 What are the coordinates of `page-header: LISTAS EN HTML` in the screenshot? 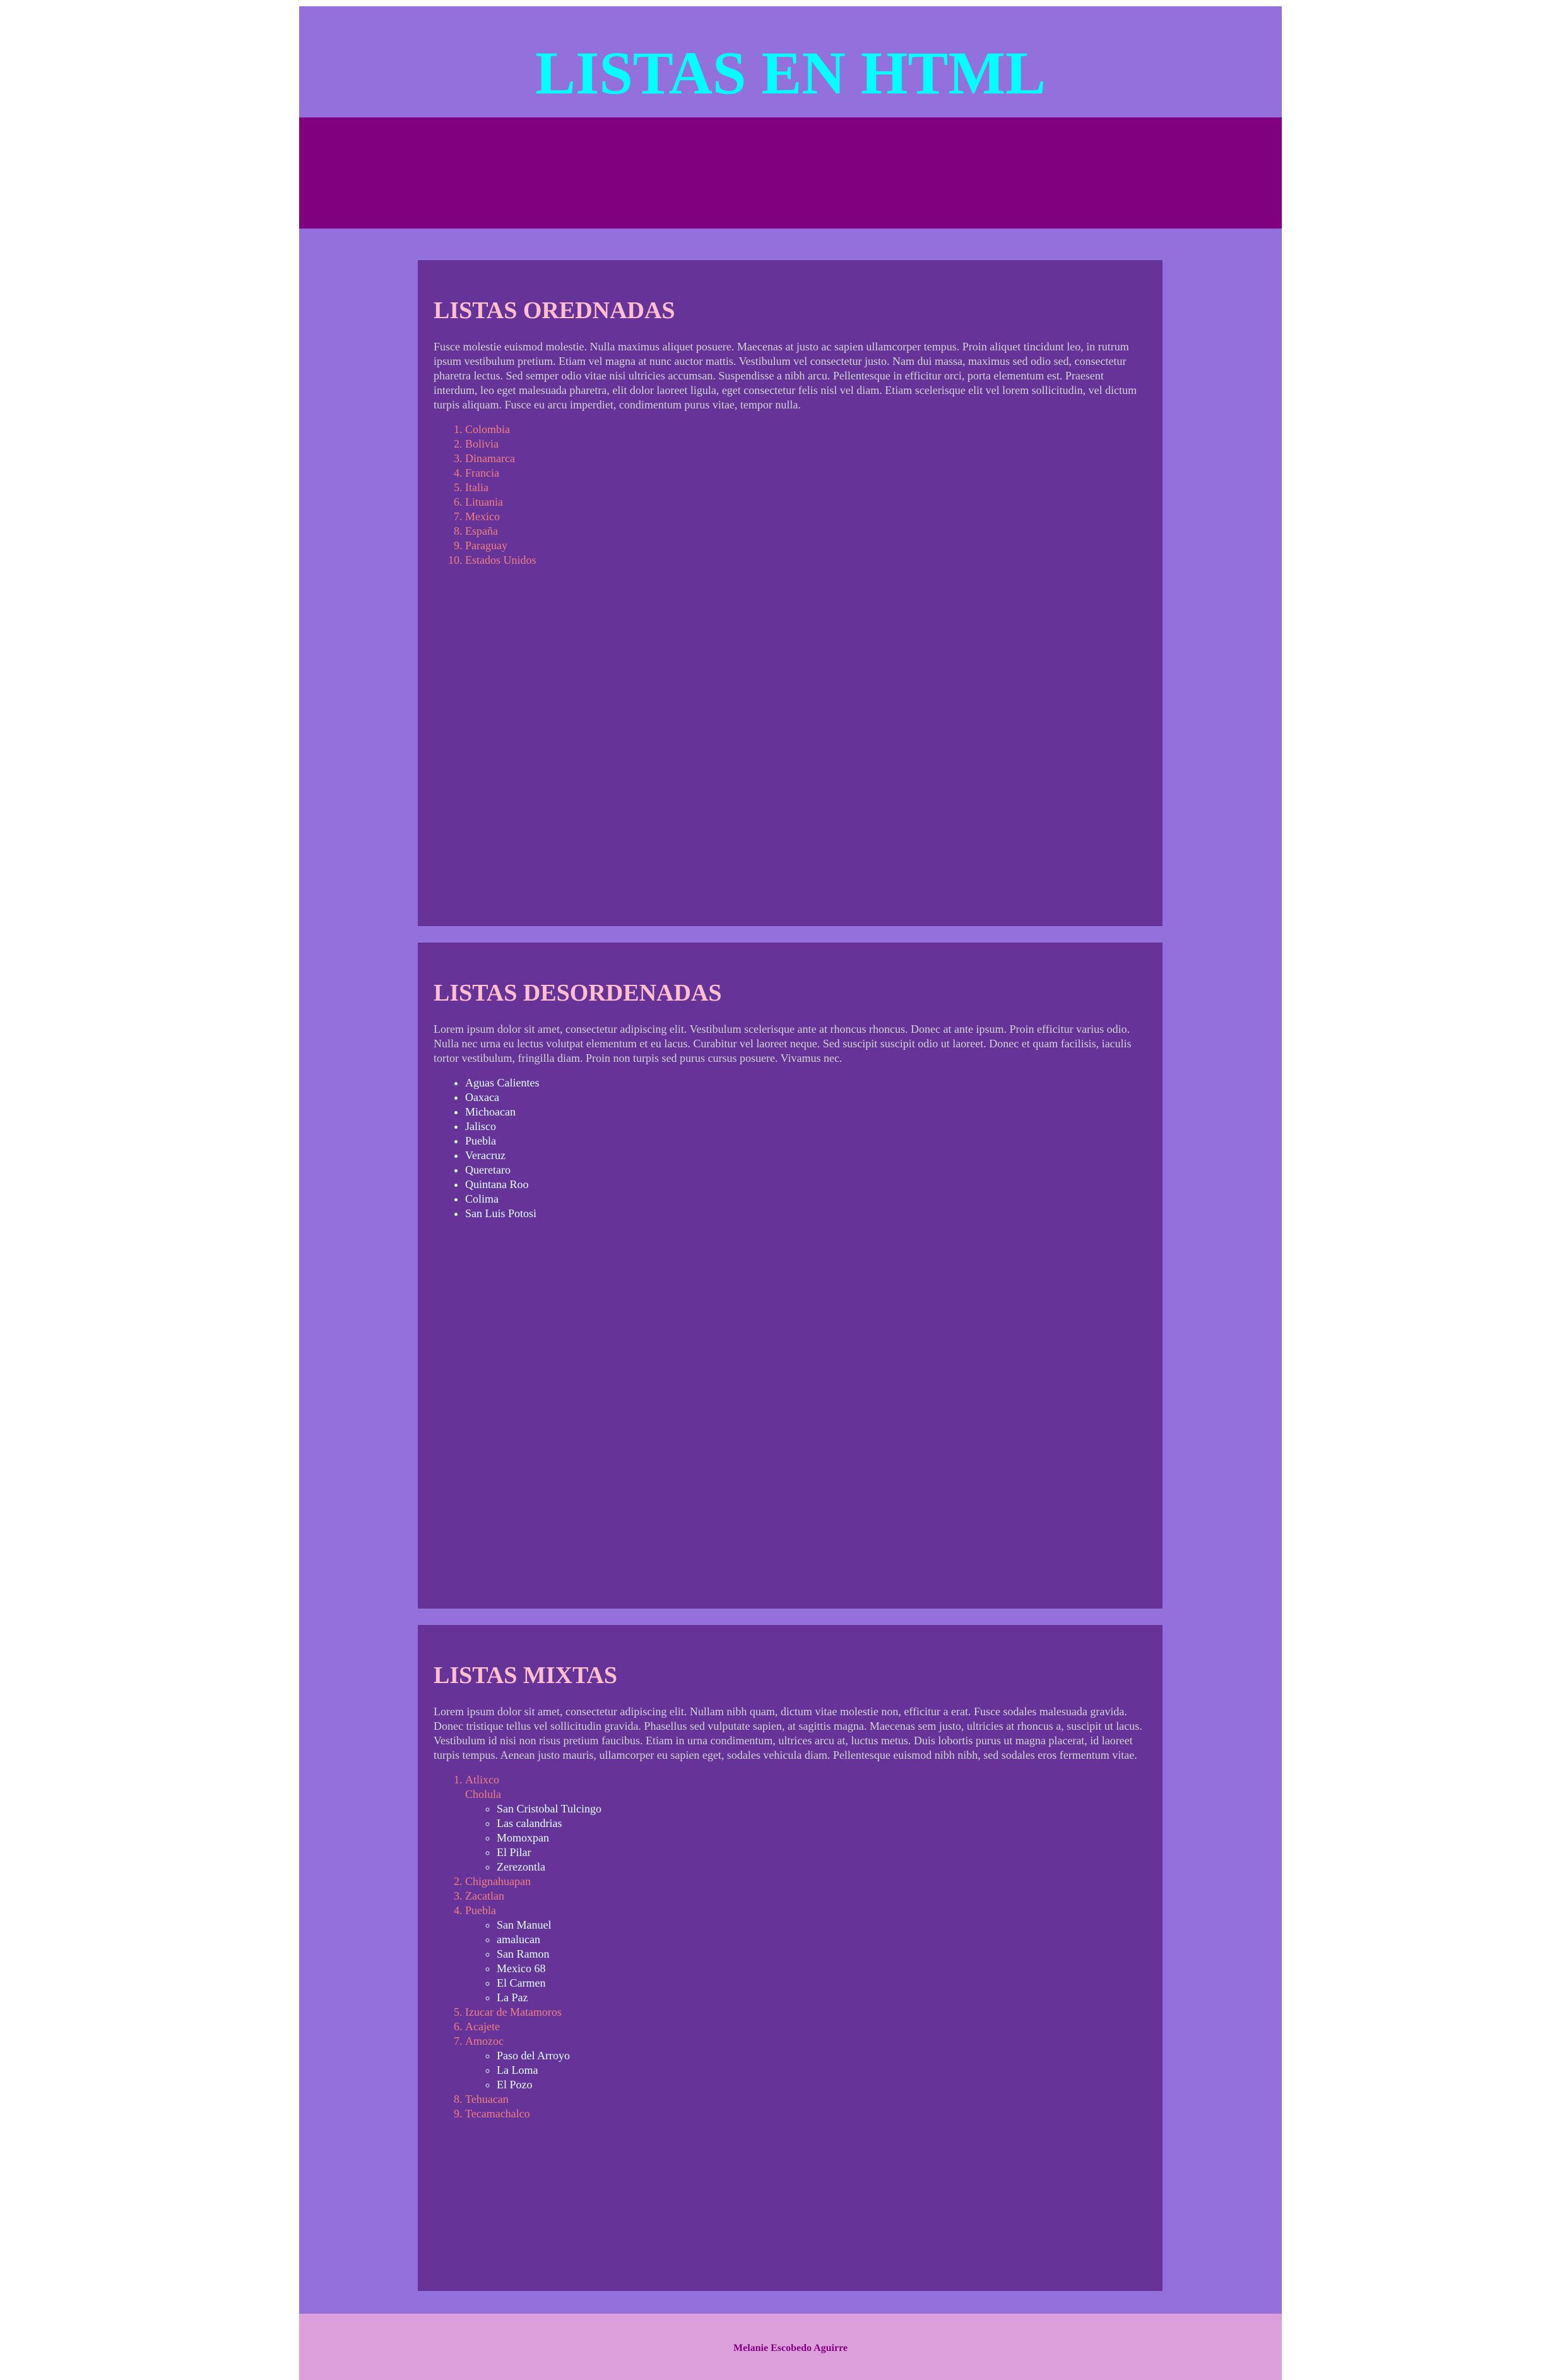 It's located at (790, 61).